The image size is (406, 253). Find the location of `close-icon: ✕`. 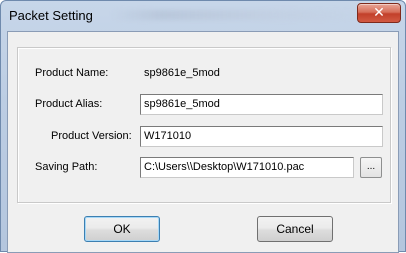

close-icon: ✕ is located at coordinates (379, 13).